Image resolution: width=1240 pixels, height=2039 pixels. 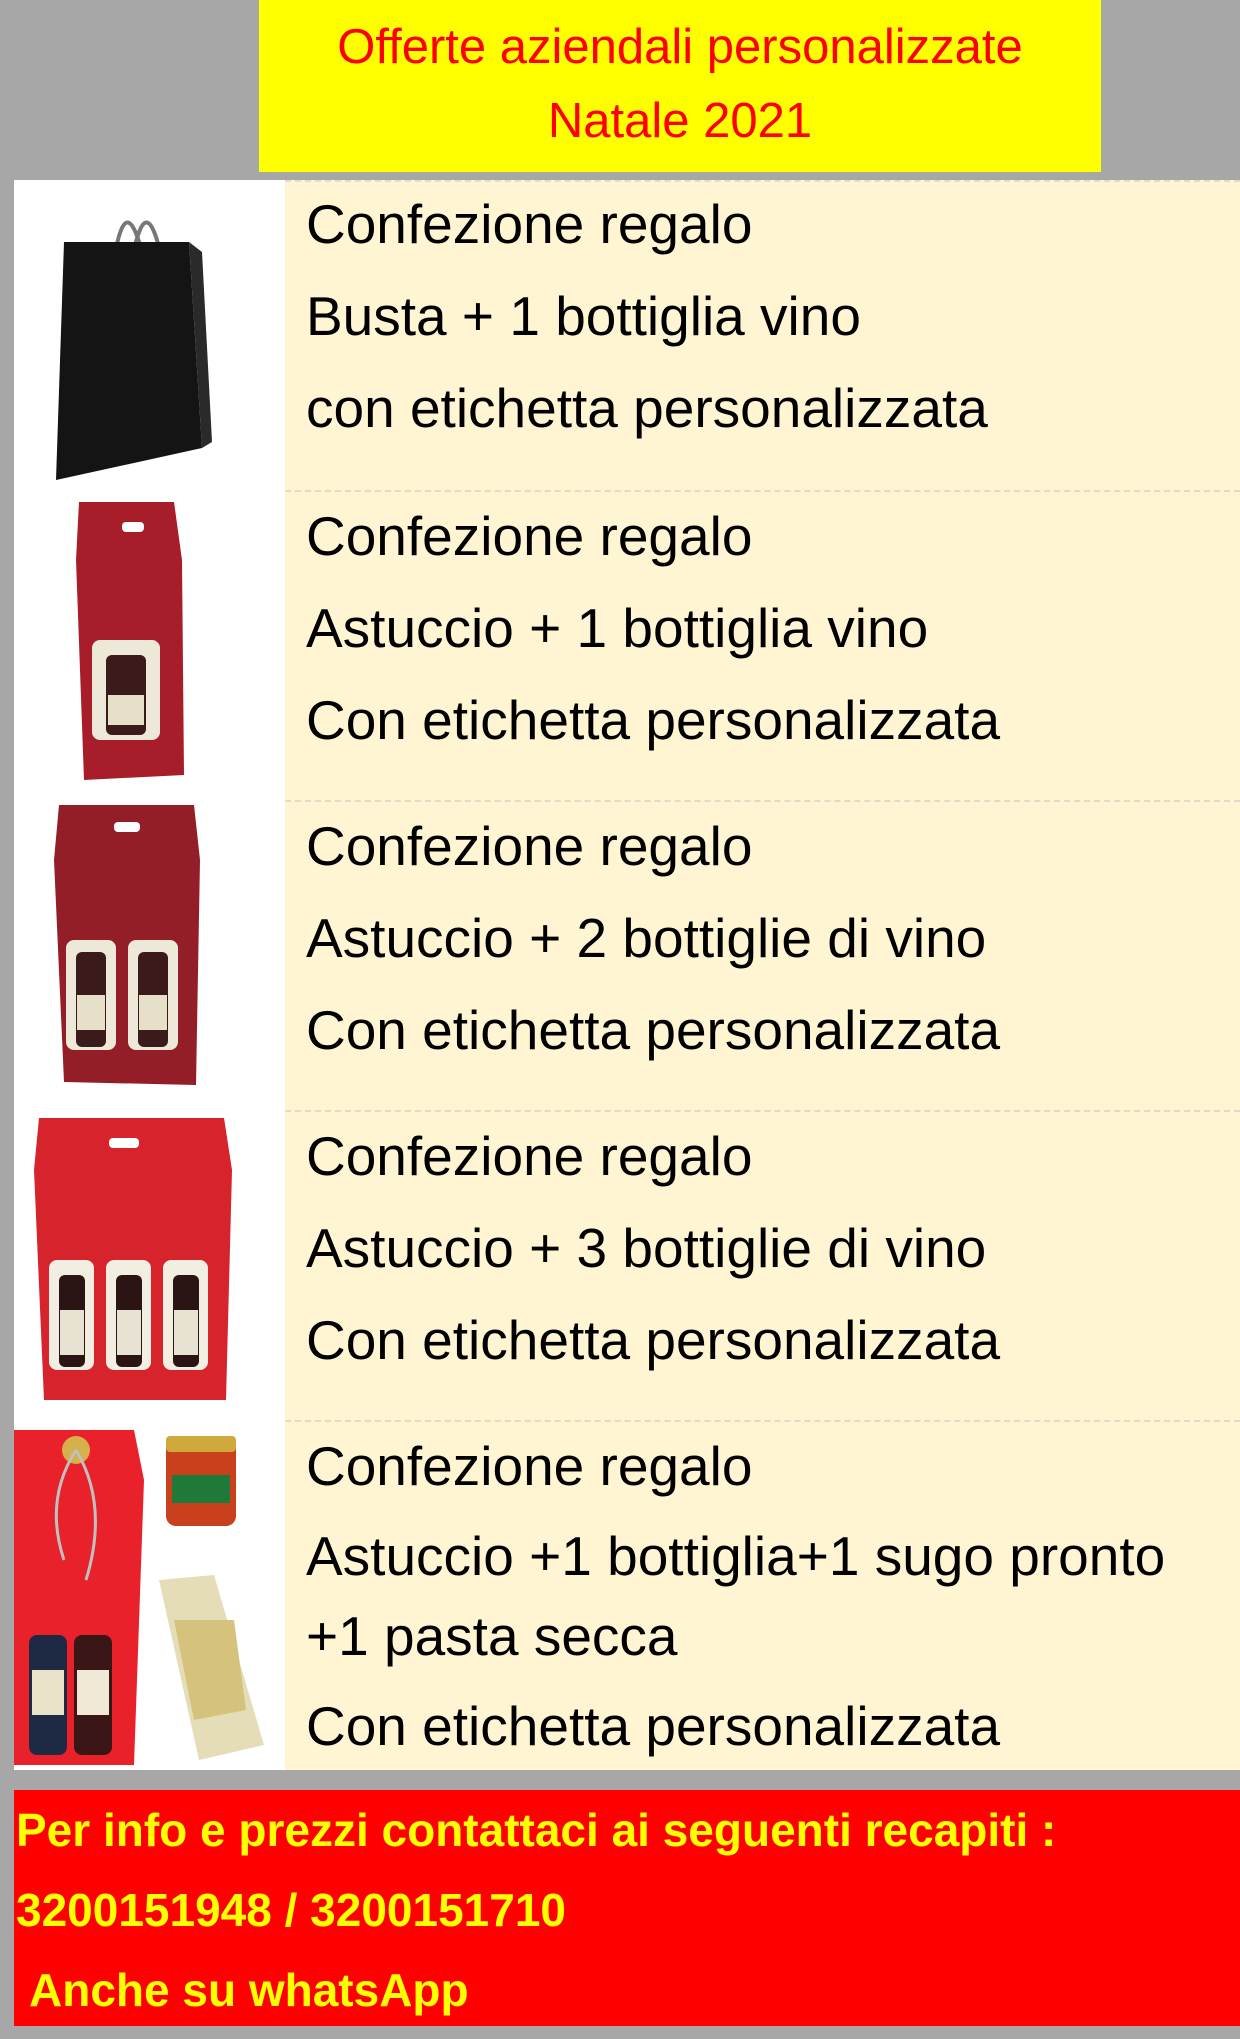 I want to click on header-title: Offerte aziendali personalizzate, so click(x=680, y=47).